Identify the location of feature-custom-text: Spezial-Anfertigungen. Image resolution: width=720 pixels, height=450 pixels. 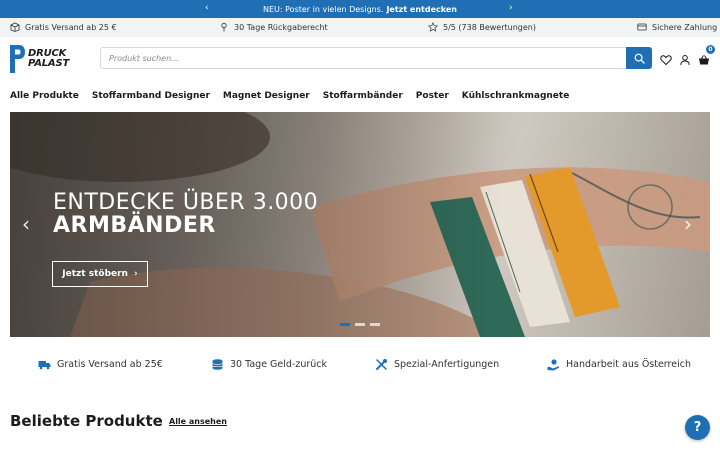
(447, 364).